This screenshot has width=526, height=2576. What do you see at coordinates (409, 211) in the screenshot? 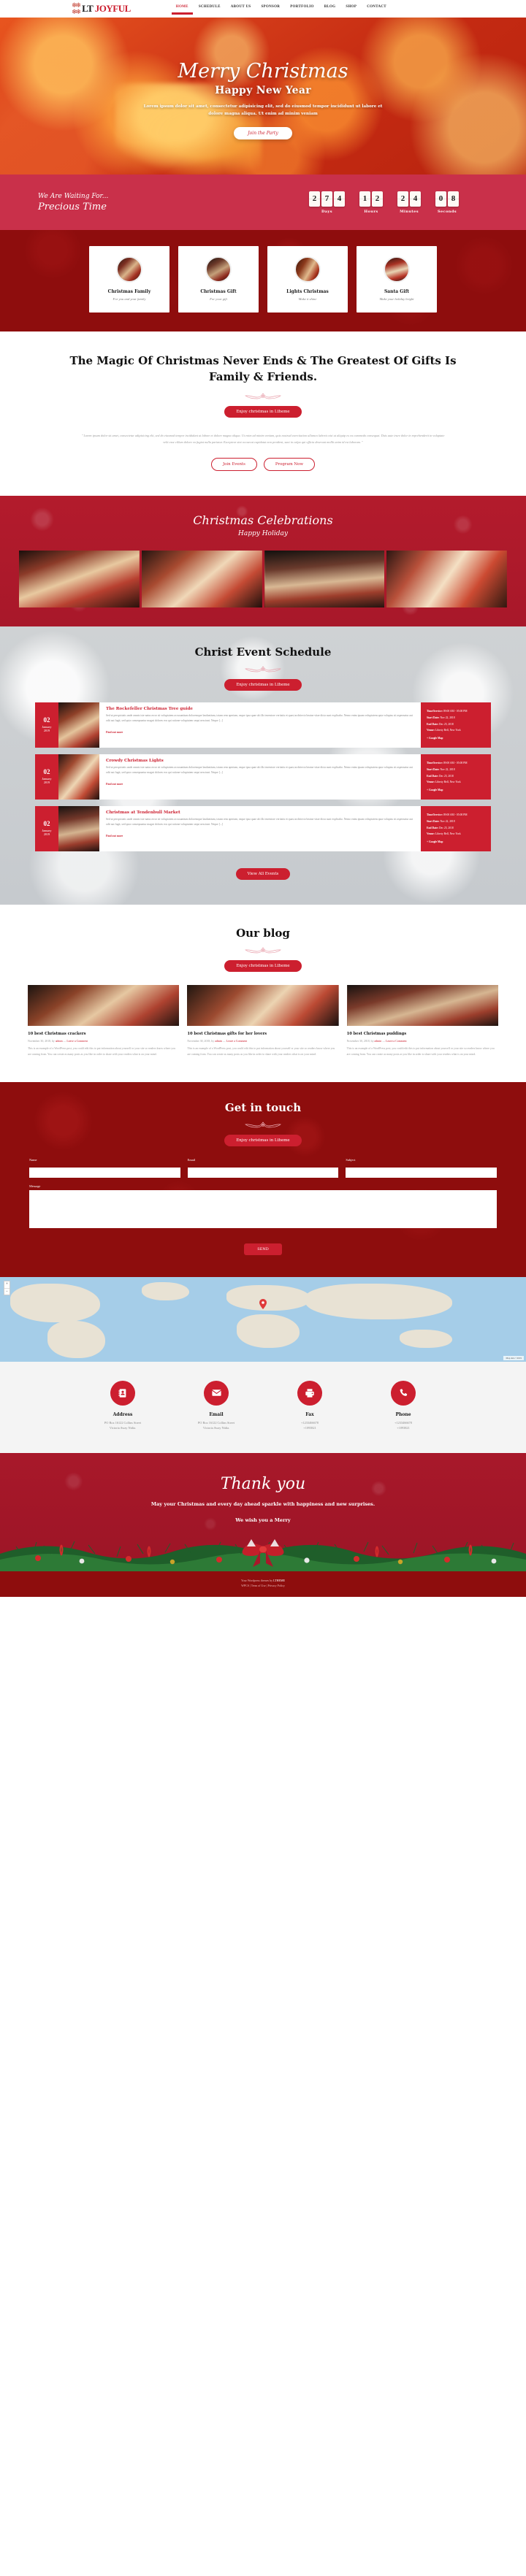
I see `minutes-label: Minutes` at bounding box center [409, 211].